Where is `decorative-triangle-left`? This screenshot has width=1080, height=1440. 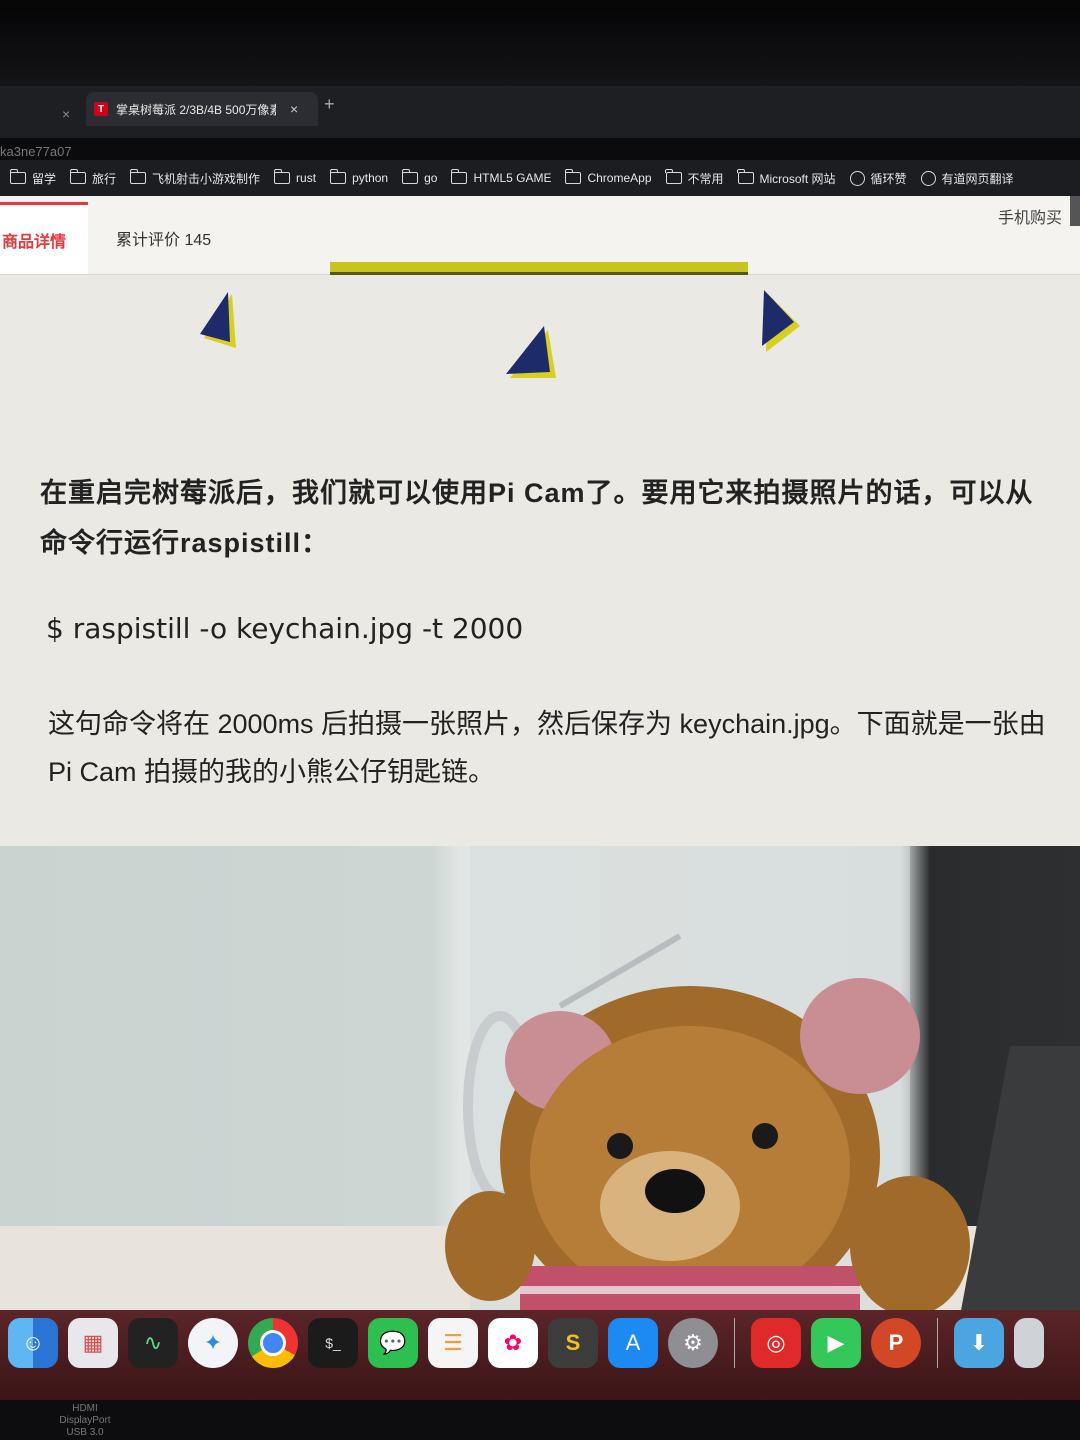
decorative-triangle-left is located at coordinates (218, 320).